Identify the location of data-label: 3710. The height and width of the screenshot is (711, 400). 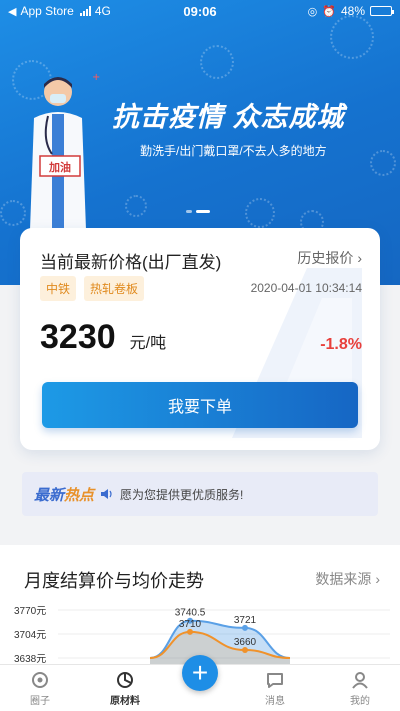
(190, 624).